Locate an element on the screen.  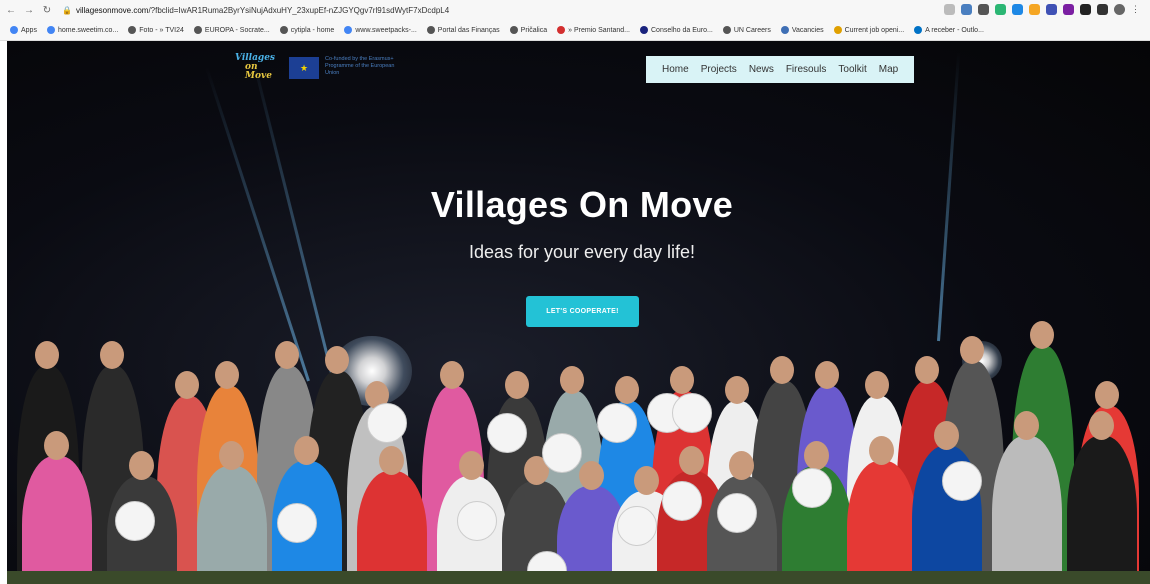
logo-line1: Villages is located at coordinates (255, 58).